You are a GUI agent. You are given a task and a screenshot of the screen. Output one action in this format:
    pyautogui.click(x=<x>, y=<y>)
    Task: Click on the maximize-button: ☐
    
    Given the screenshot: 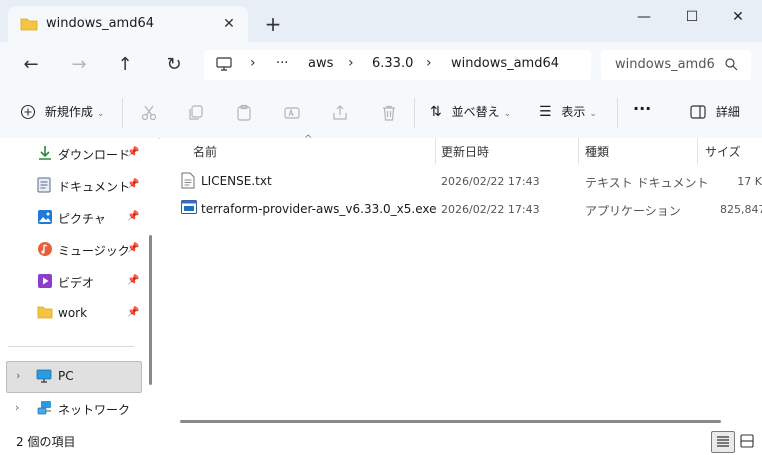 What is the action you would take?
    pyautogui.click(x=692, y=17)
    